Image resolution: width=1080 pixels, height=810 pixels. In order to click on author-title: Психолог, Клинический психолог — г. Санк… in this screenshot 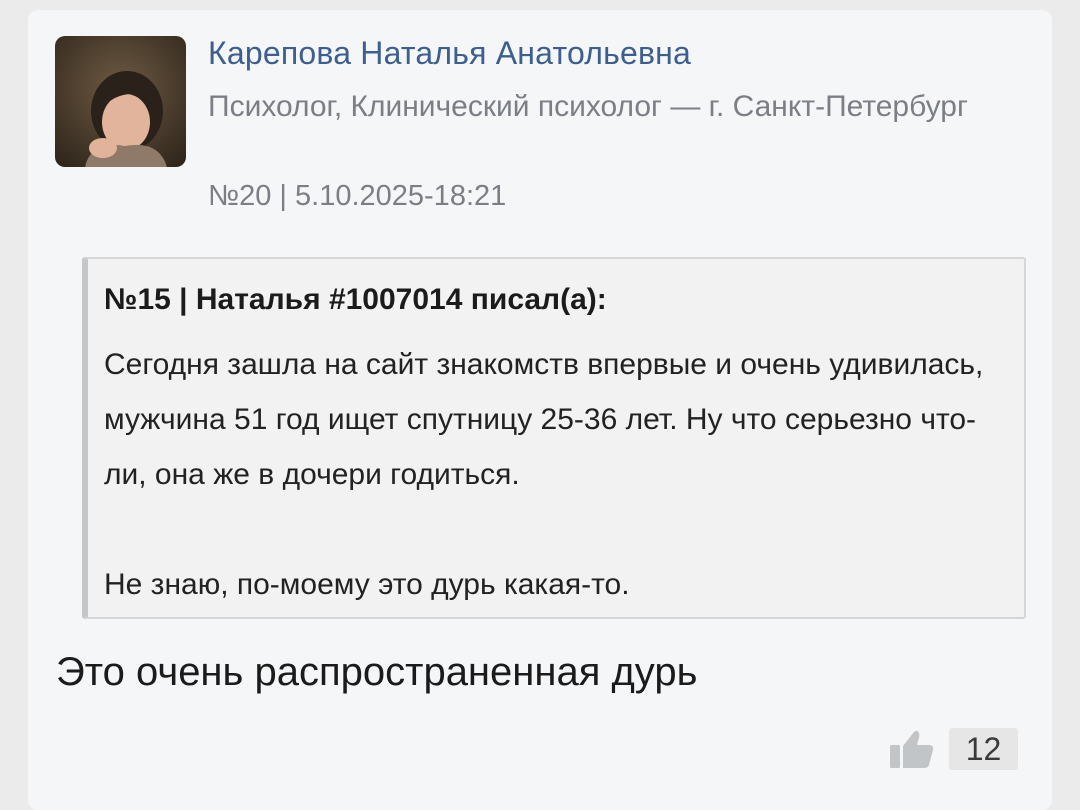, I will do `click(588, 106)`.